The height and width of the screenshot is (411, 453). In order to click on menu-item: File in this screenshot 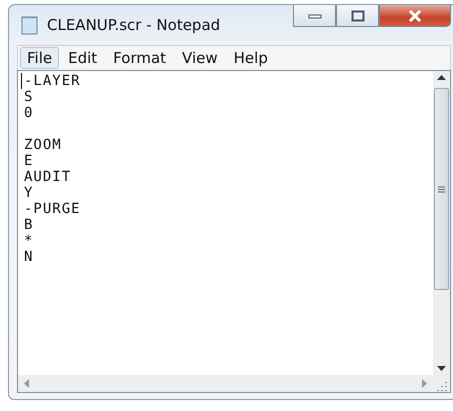, I will do `click(40, 58)`.